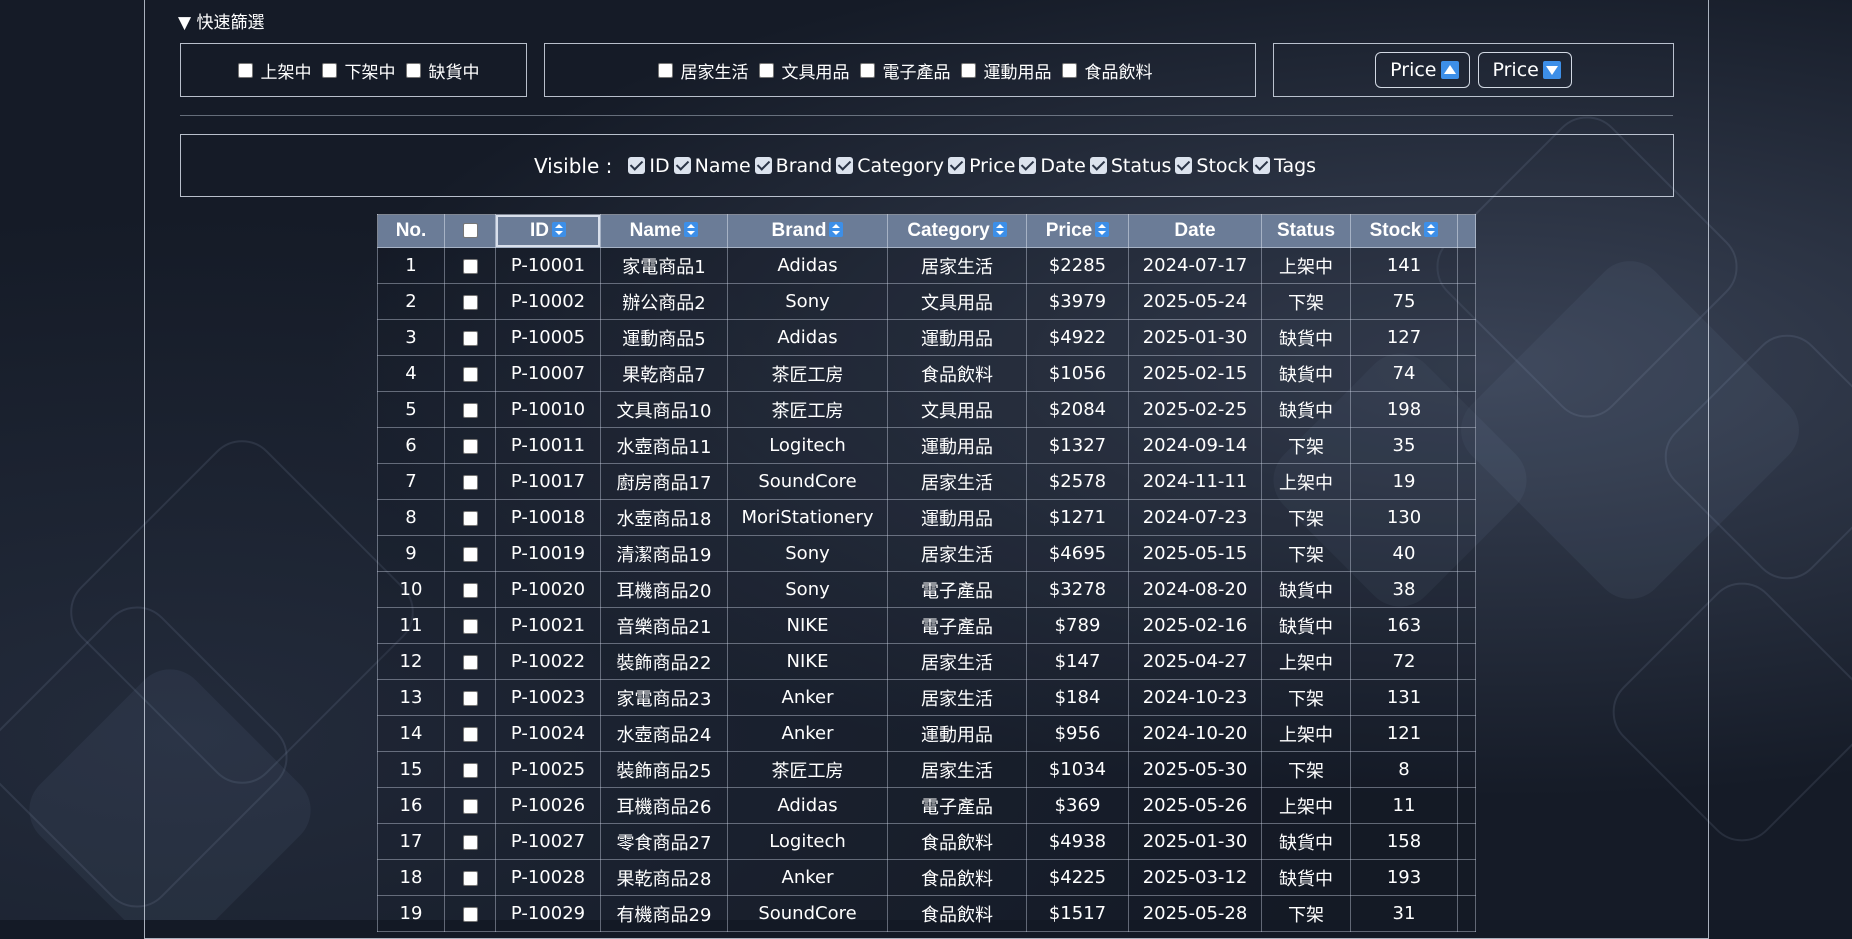 This screenshot has width=1852, height=939. What do you see at coordinates (1524, 70) in the screenshot?
I see `price-sort-desc-button: Price` at bounding box center [1524, 70].